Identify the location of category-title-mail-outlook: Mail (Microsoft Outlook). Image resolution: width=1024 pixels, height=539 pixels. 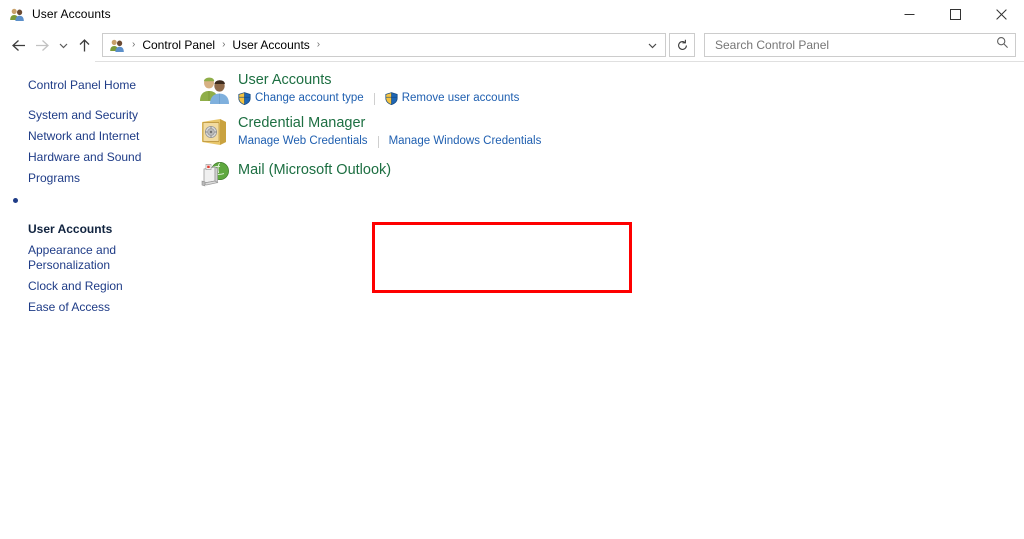
(314, 168).